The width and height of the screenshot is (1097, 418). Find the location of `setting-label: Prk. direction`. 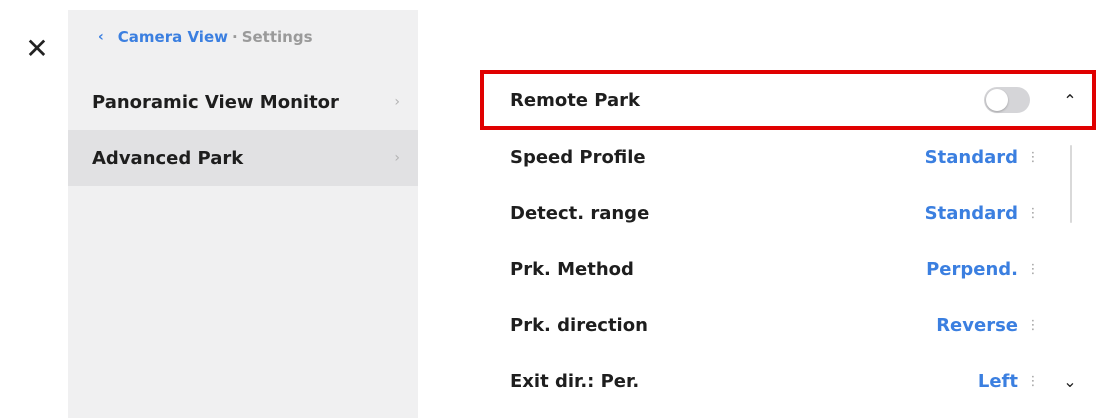

setting-label: Prk. direction is located at coordinates (579, 325).